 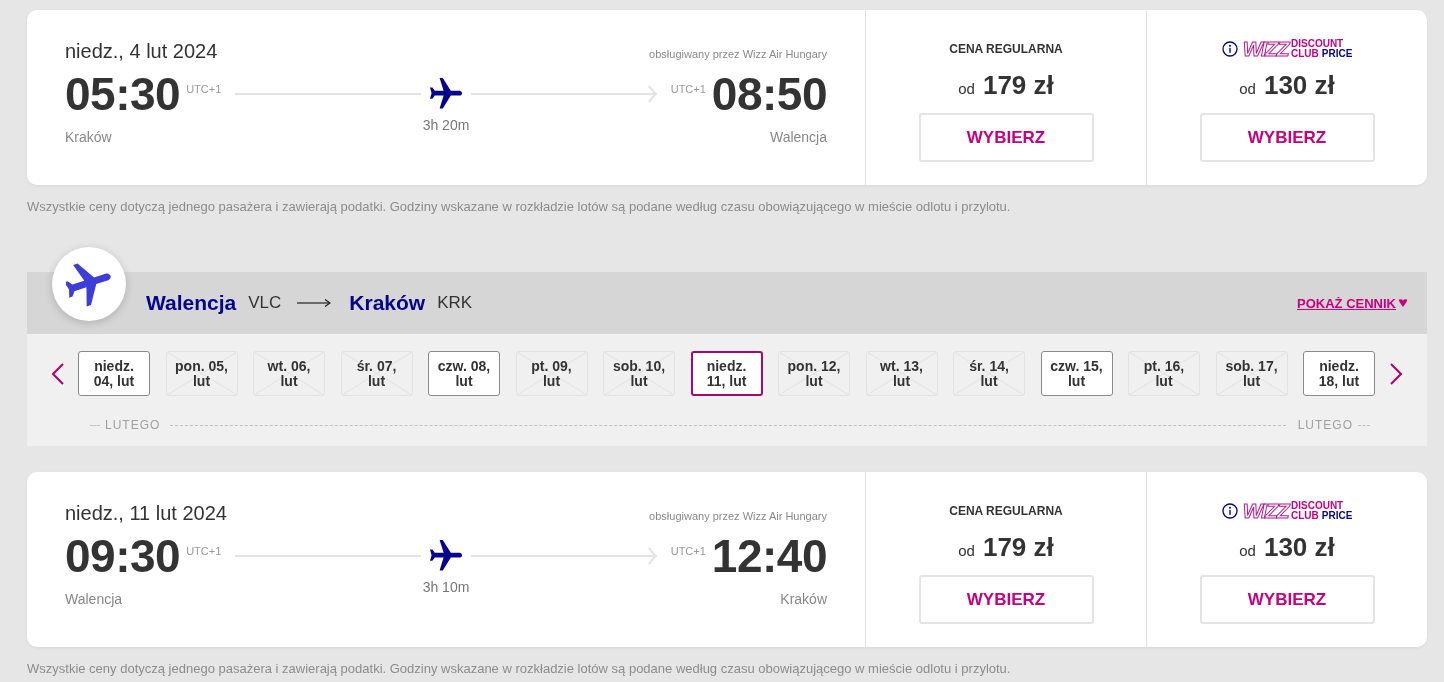 What do you see at coordinates (1251, 373) in the screenshot?
I see `date-tab: sob. 17, lut` at bounding box center [1251, 373].